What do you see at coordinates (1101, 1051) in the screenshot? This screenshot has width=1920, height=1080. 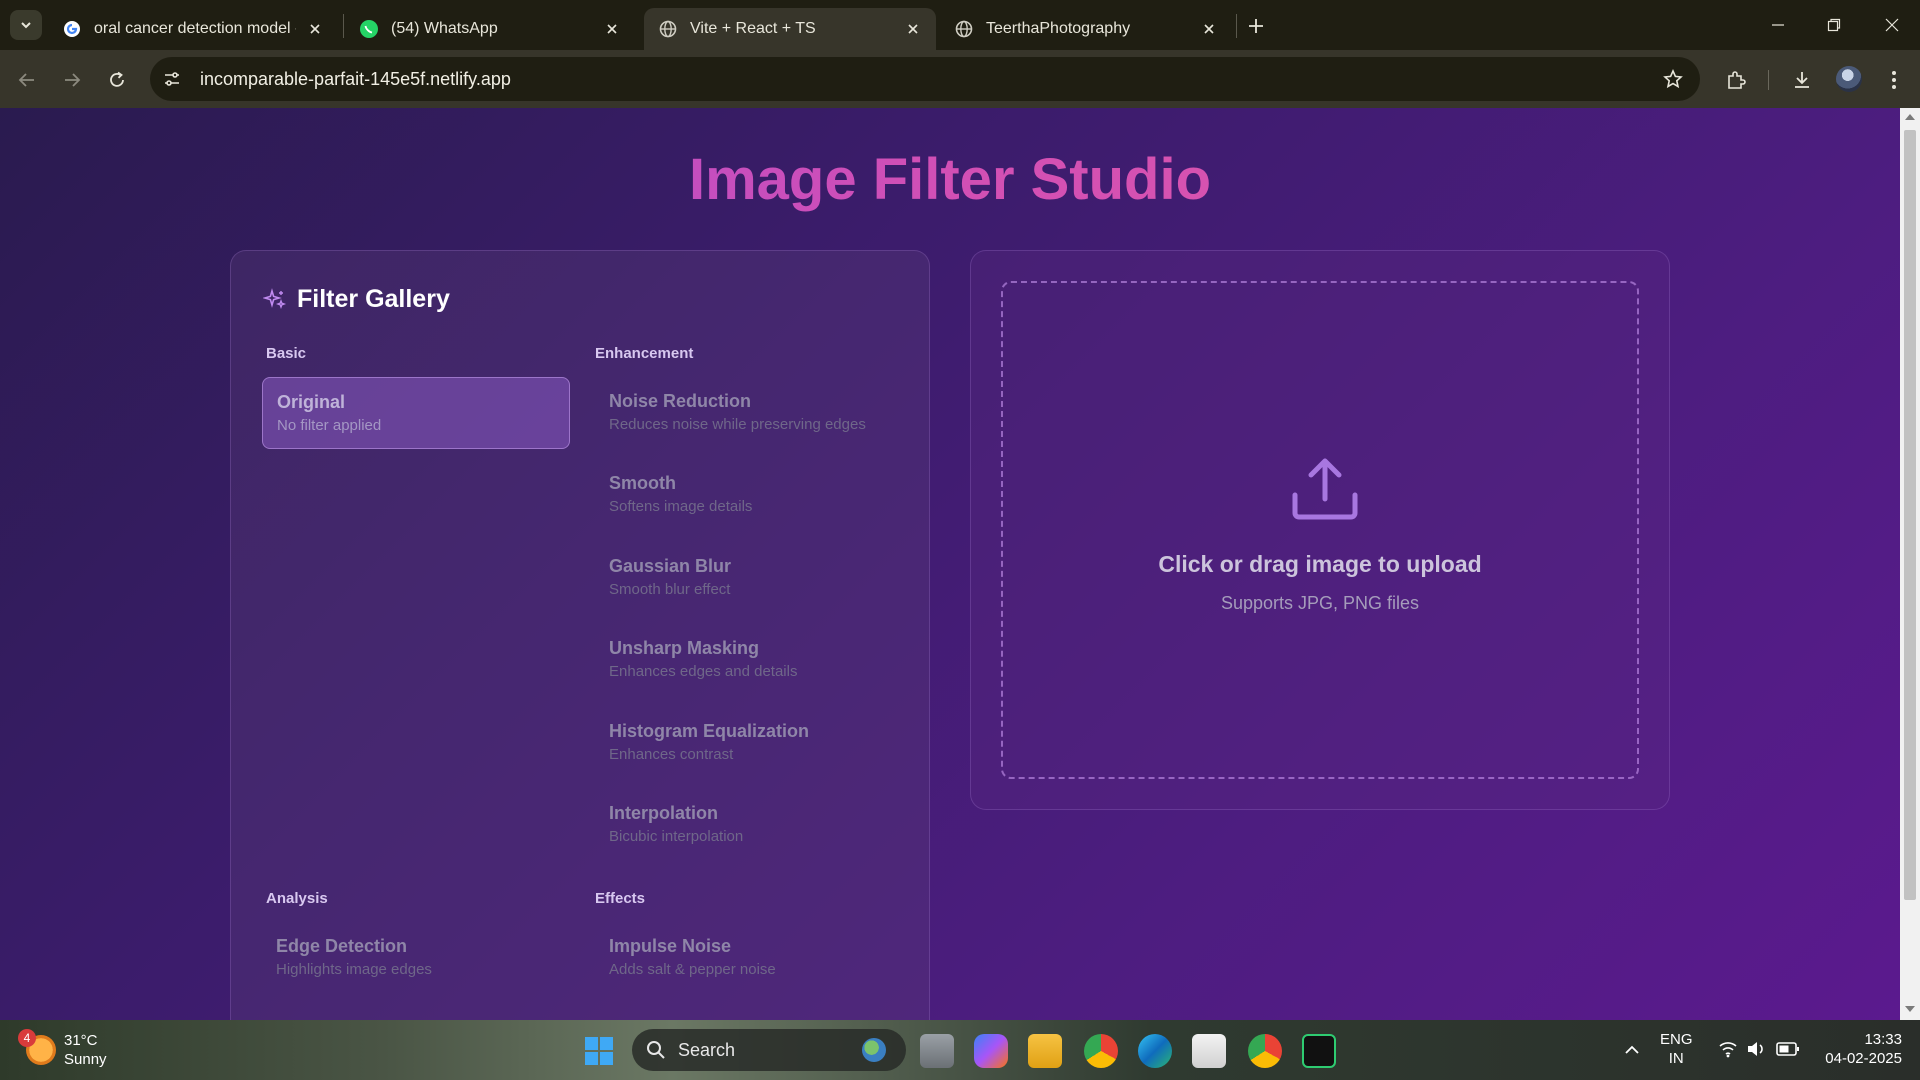 I see `chrome-icon` at bounding box center [1101, 1051].